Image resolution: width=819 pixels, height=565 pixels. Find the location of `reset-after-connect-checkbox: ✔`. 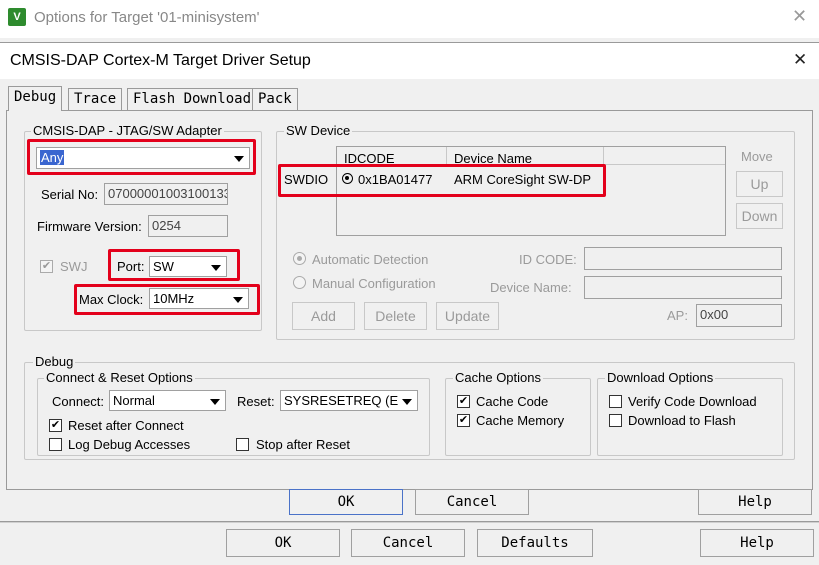

reset-after-connect-checkbox: ✔ is located at coordinates (55, 425).